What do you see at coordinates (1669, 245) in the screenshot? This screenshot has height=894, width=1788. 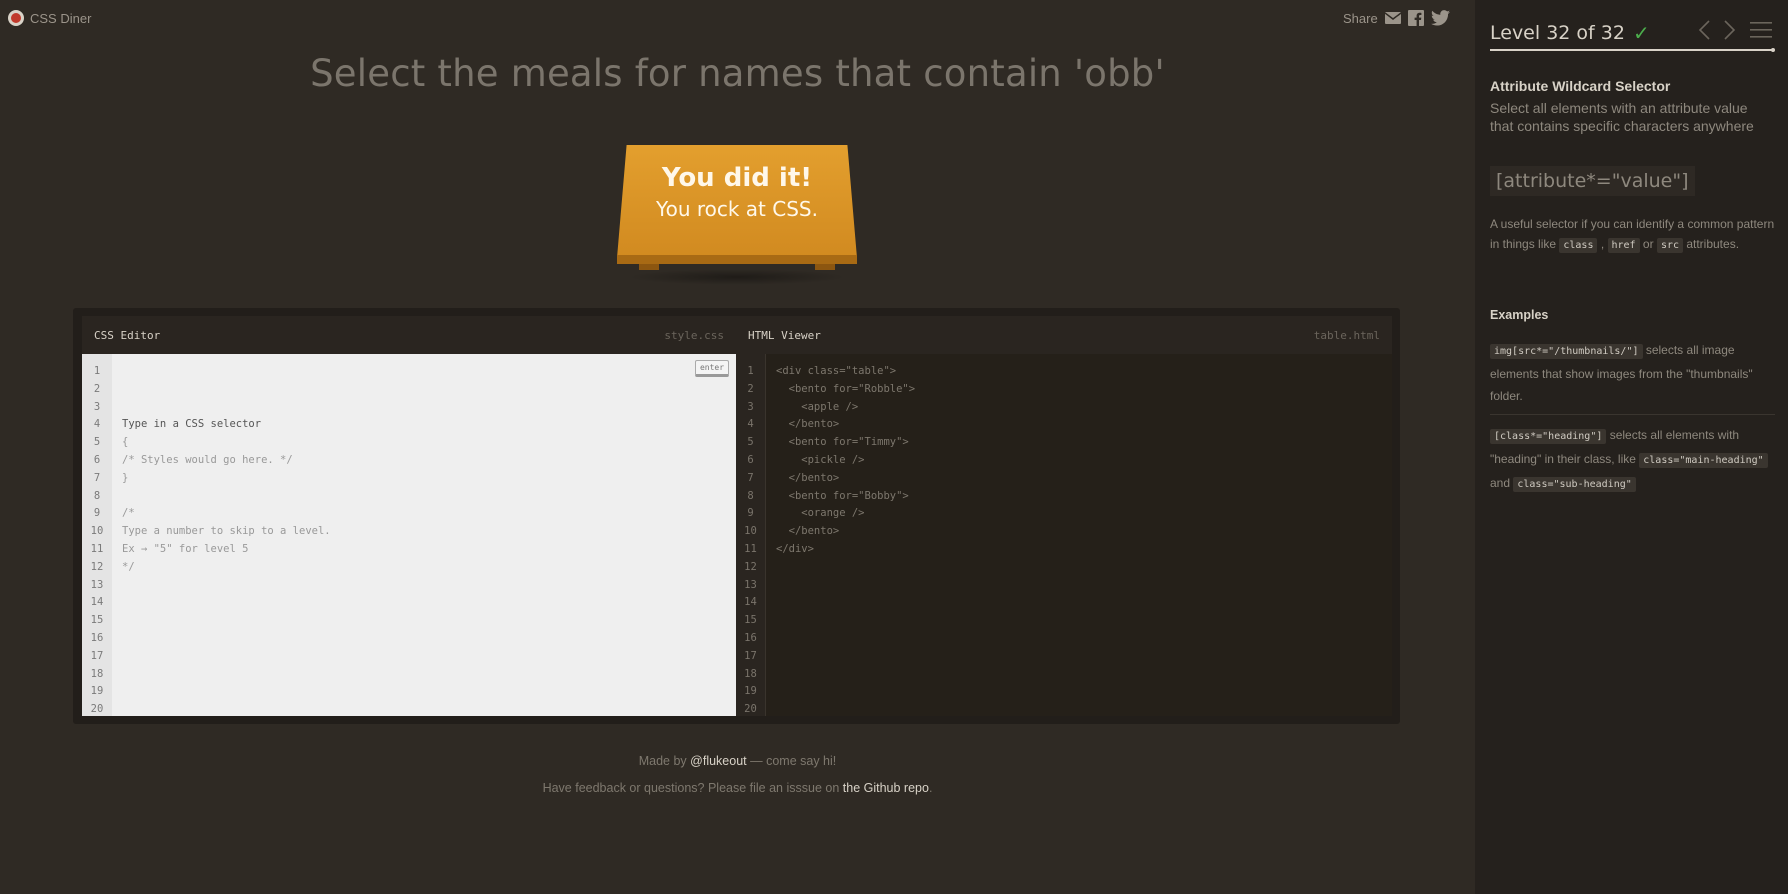 I see `hint-code-src: src` at bounding box center [1669, 245].